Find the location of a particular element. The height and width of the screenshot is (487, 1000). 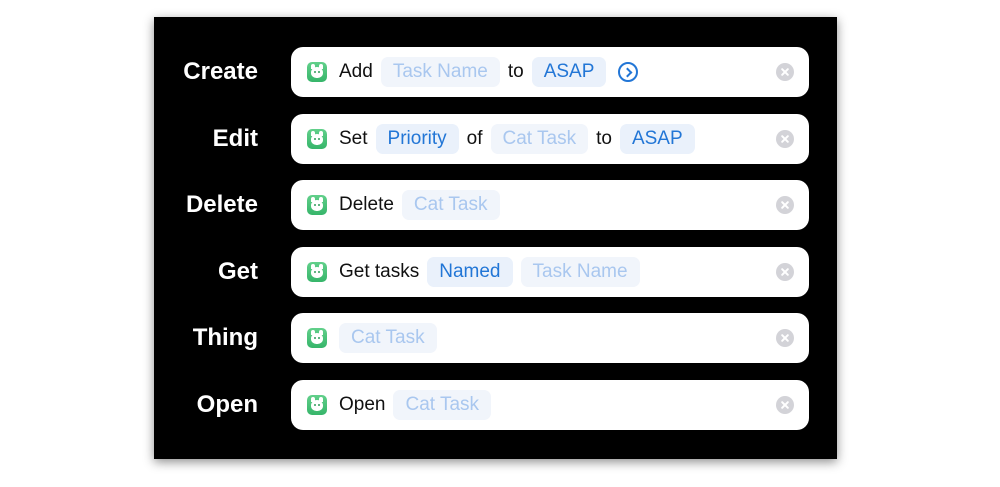

action-row-open: Open Open Cat Task is located at coordinates (495, 405).